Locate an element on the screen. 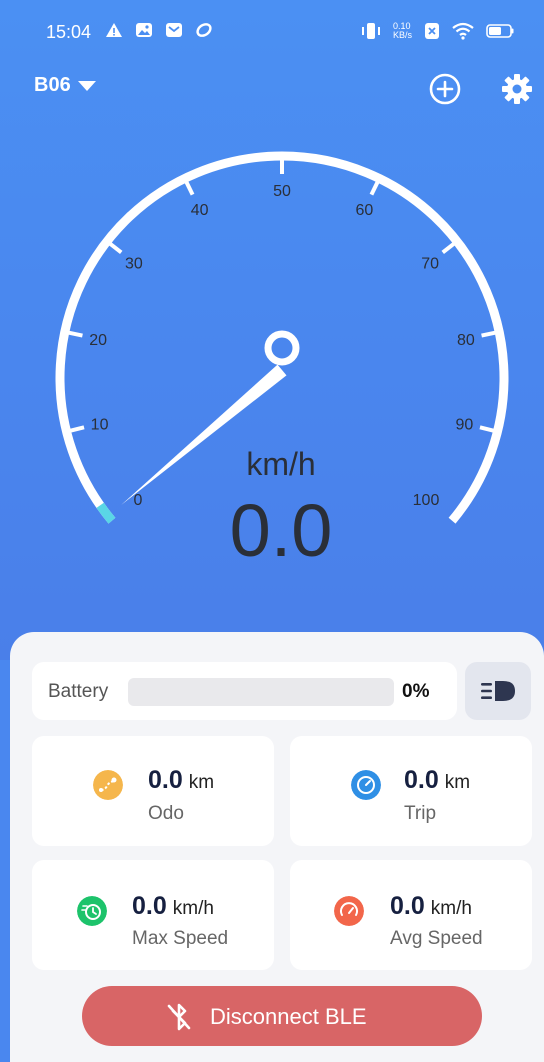 Image resolution: width=544 pixels, height=1062 pixels. max-speed-value: 0.0 is located at coordinates (149, 906).